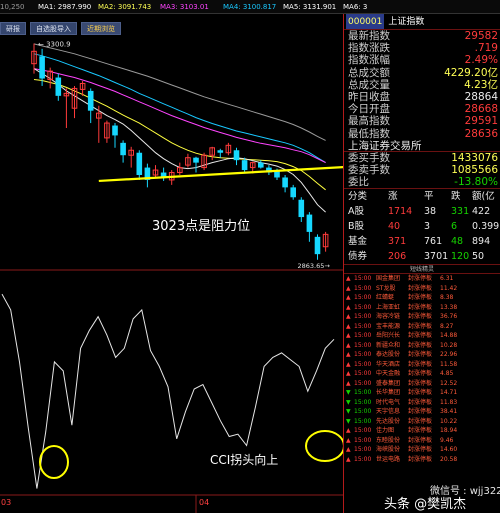 The height and width of the screenshot is (513, 500). Describe the element at coordinates (481, 96) in the screenshot. I see `quote-value: 28864` at that location.